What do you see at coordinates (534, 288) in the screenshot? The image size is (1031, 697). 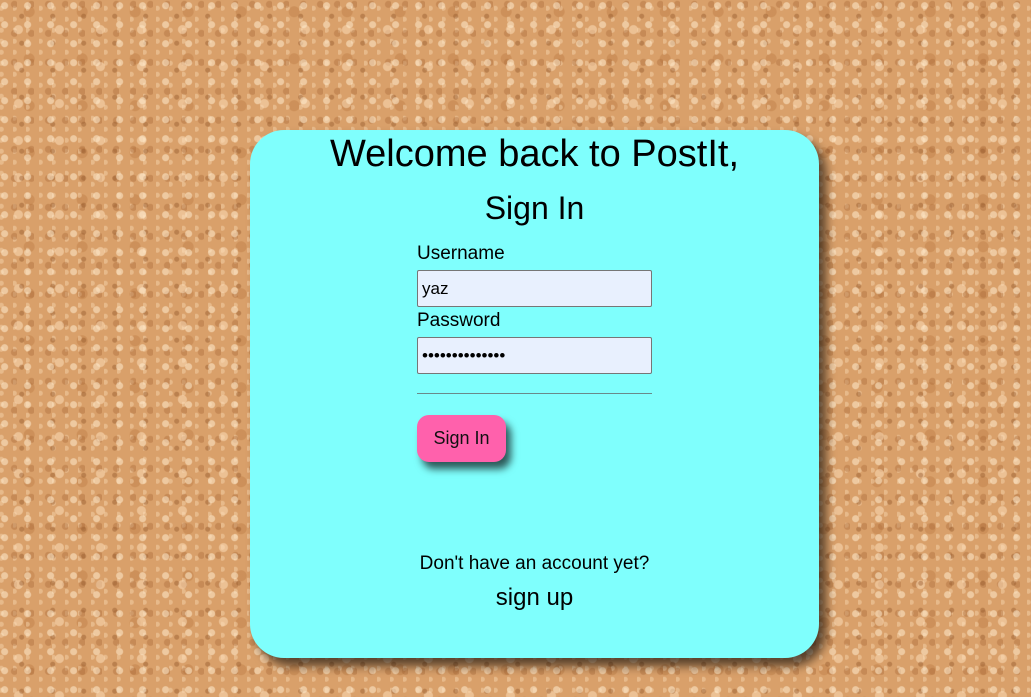 I see `username-input` at bounding box center [534, 288].